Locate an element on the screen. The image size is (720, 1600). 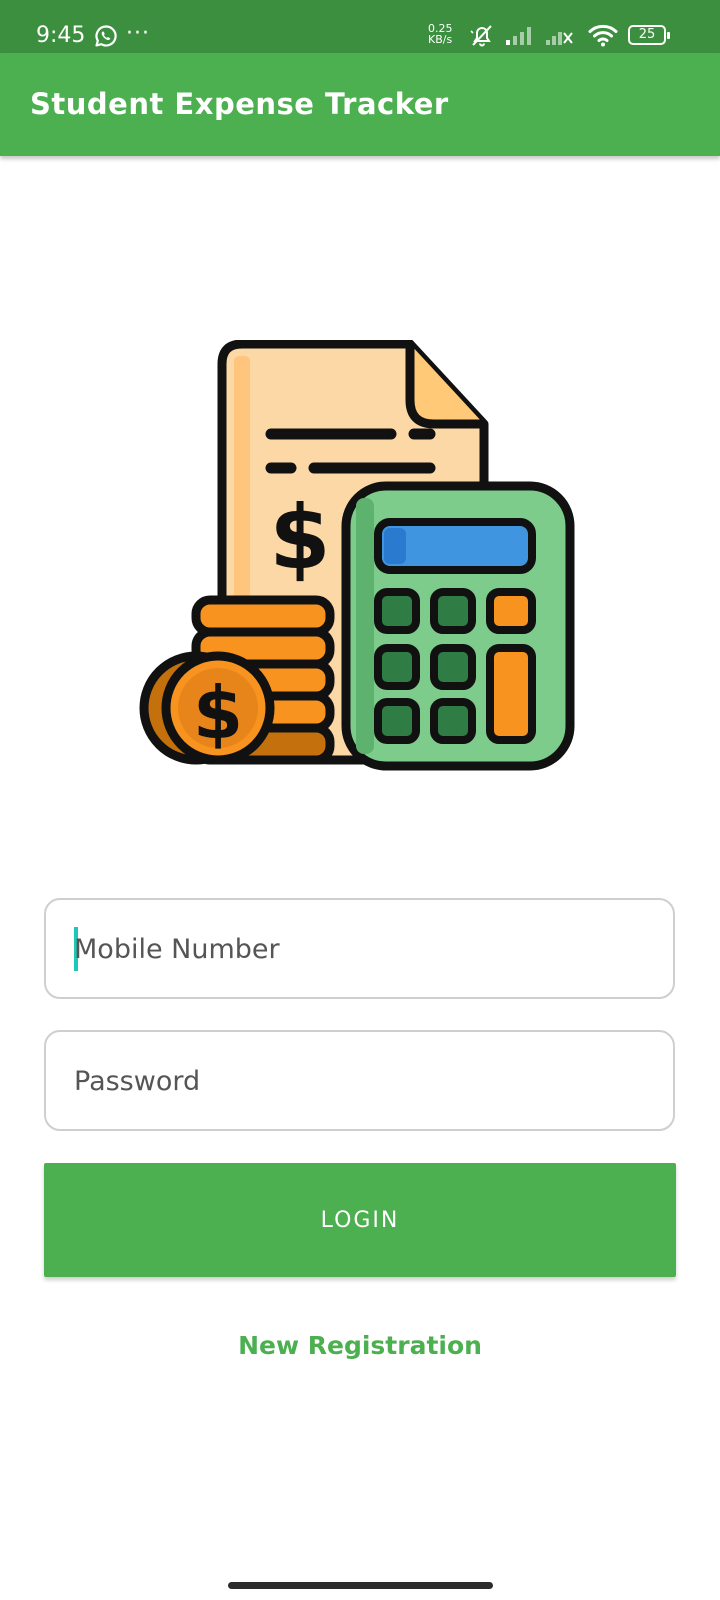
network-speed-unit: KB/s is located at coordinates (440, 39).